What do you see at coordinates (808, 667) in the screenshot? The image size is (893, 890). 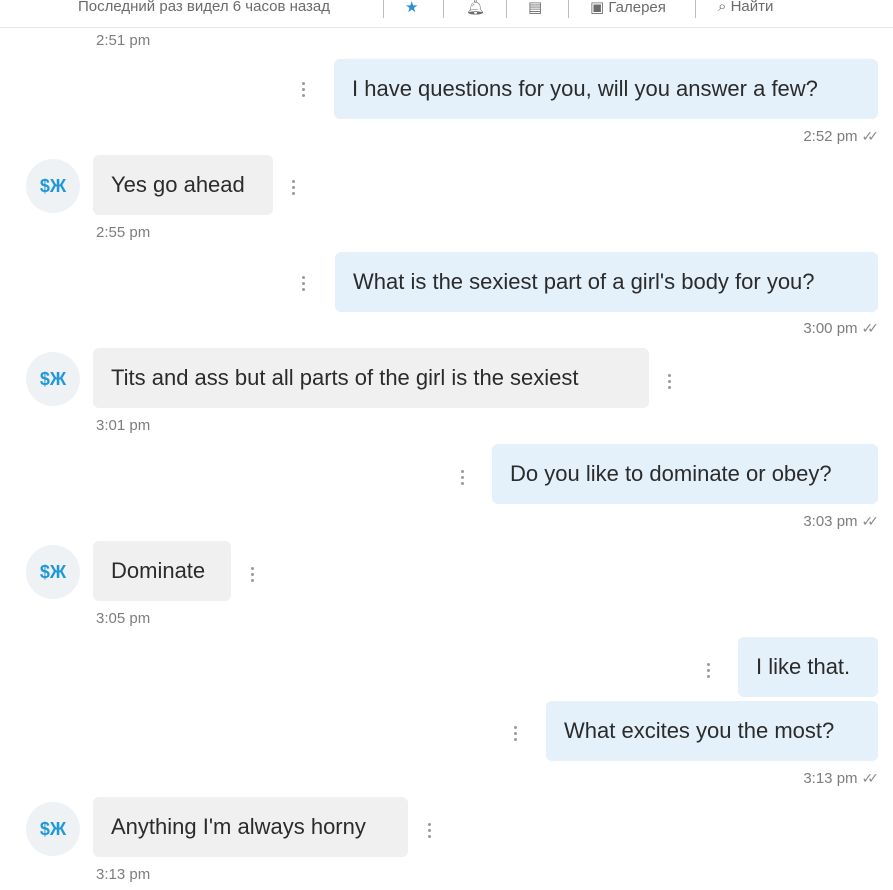 I see `outgoing-message: I like that.` at bounding box center [808, 667].